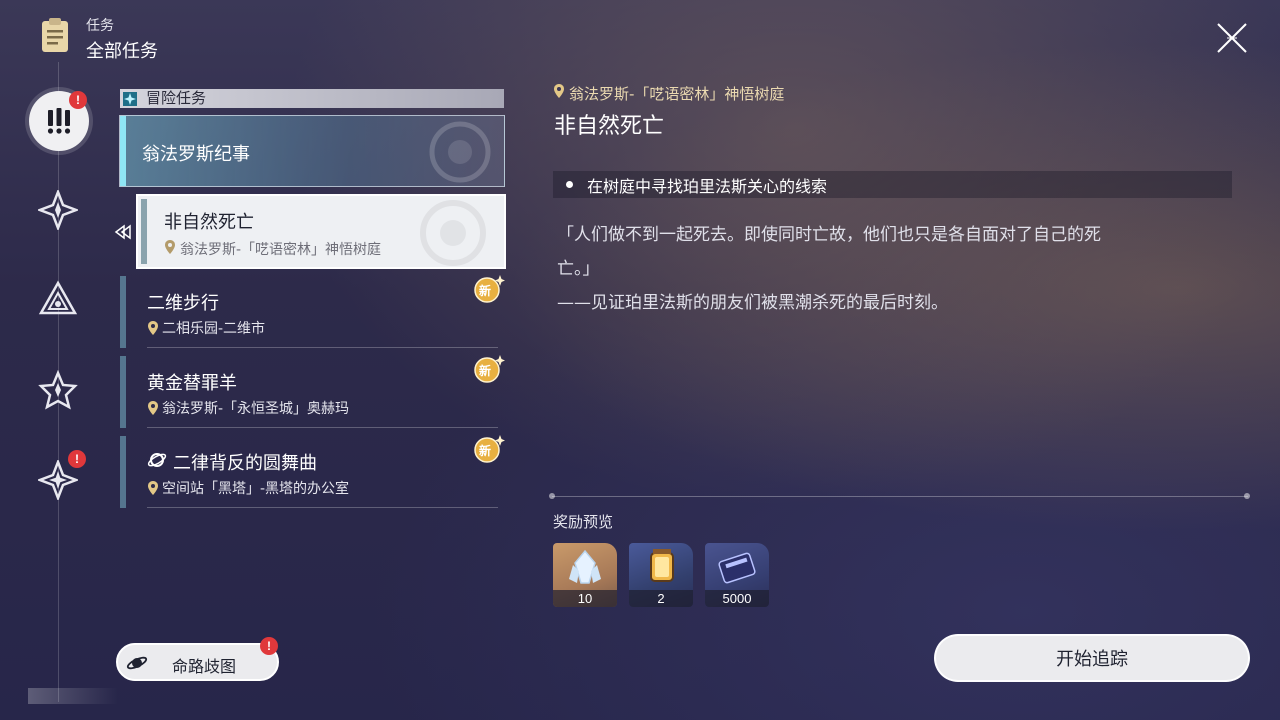 The height and width of the screenshot is (720, 1280). I want to click on sparkle-icon, so click(130, 98).